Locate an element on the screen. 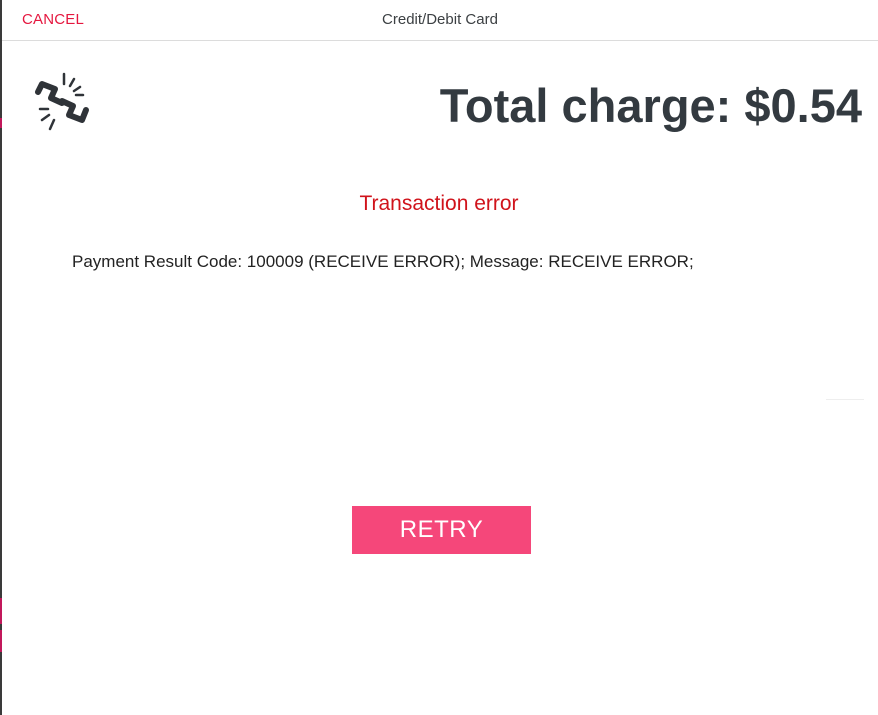  page-title: Credit/Debit Card is located at coordinates (440, 19).